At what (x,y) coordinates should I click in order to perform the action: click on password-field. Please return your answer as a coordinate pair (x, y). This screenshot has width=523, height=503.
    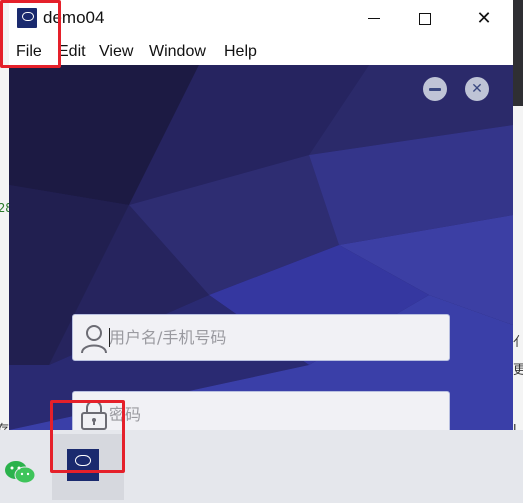
    Looking at the image, I should click on (261, 410).